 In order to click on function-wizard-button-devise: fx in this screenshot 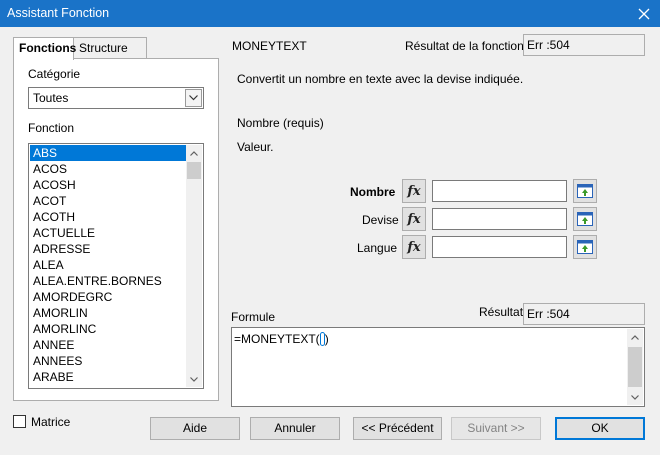, I will do `click(414, 219)`.